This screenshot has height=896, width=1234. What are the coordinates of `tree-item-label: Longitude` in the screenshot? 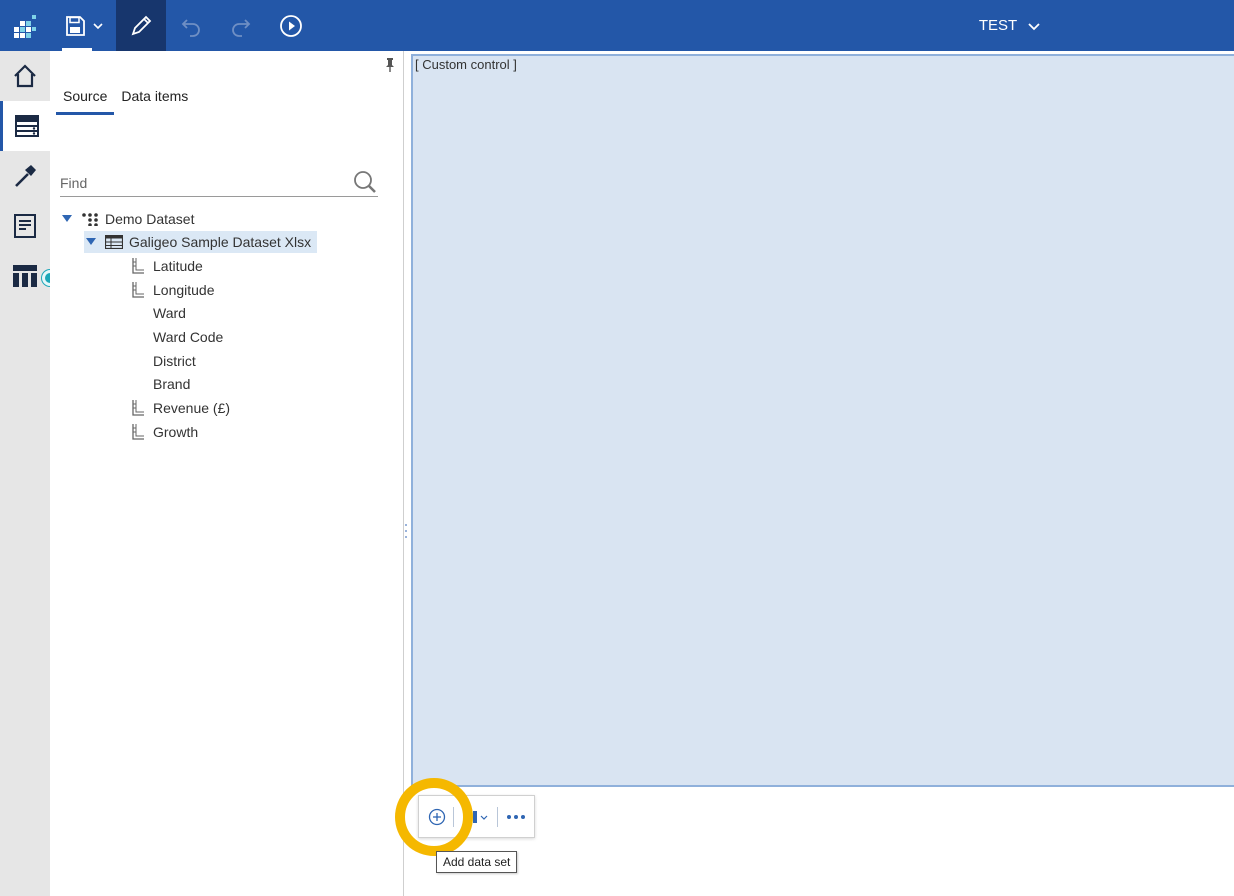 It's located at (184, 290).